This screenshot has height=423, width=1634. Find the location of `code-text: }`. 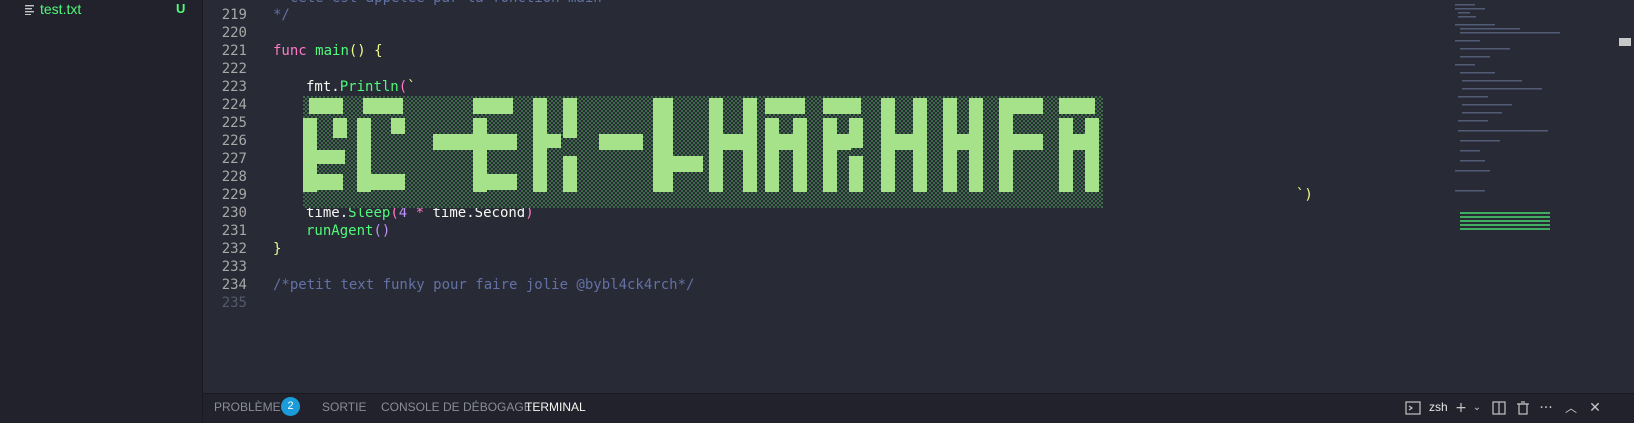

code-text: } is located at coordinates (277, 249).